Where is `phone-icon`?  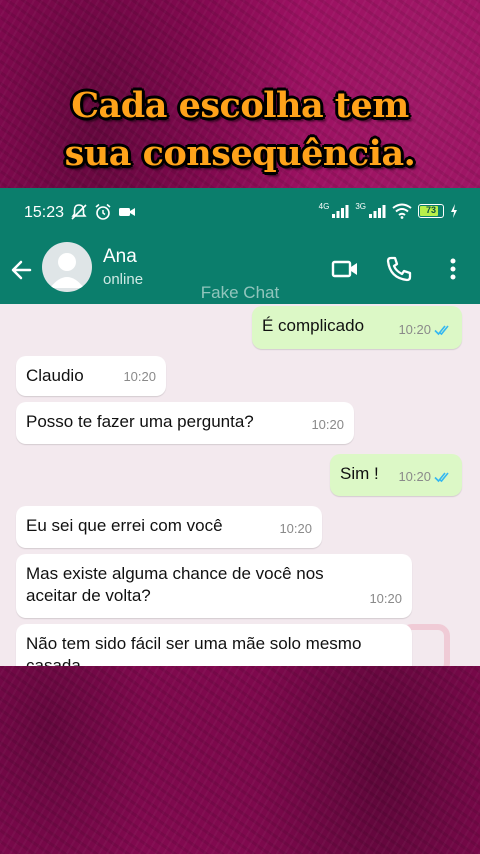
phone-icon is located at coordinates (399, 269).